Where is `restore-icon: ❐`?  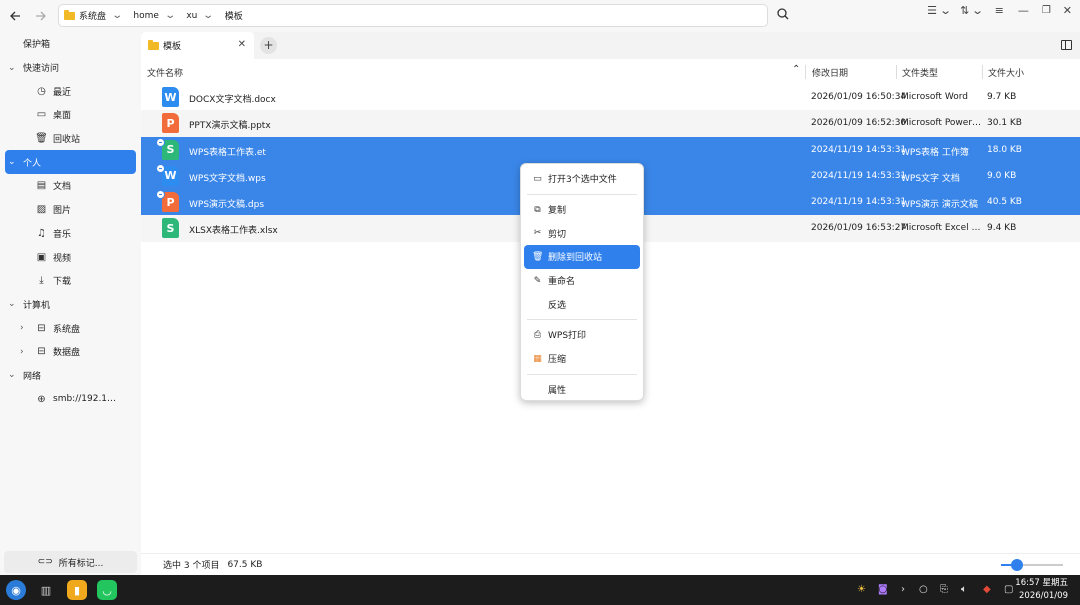 restore-icon: ❐ is located at coordinates (1046, 10).